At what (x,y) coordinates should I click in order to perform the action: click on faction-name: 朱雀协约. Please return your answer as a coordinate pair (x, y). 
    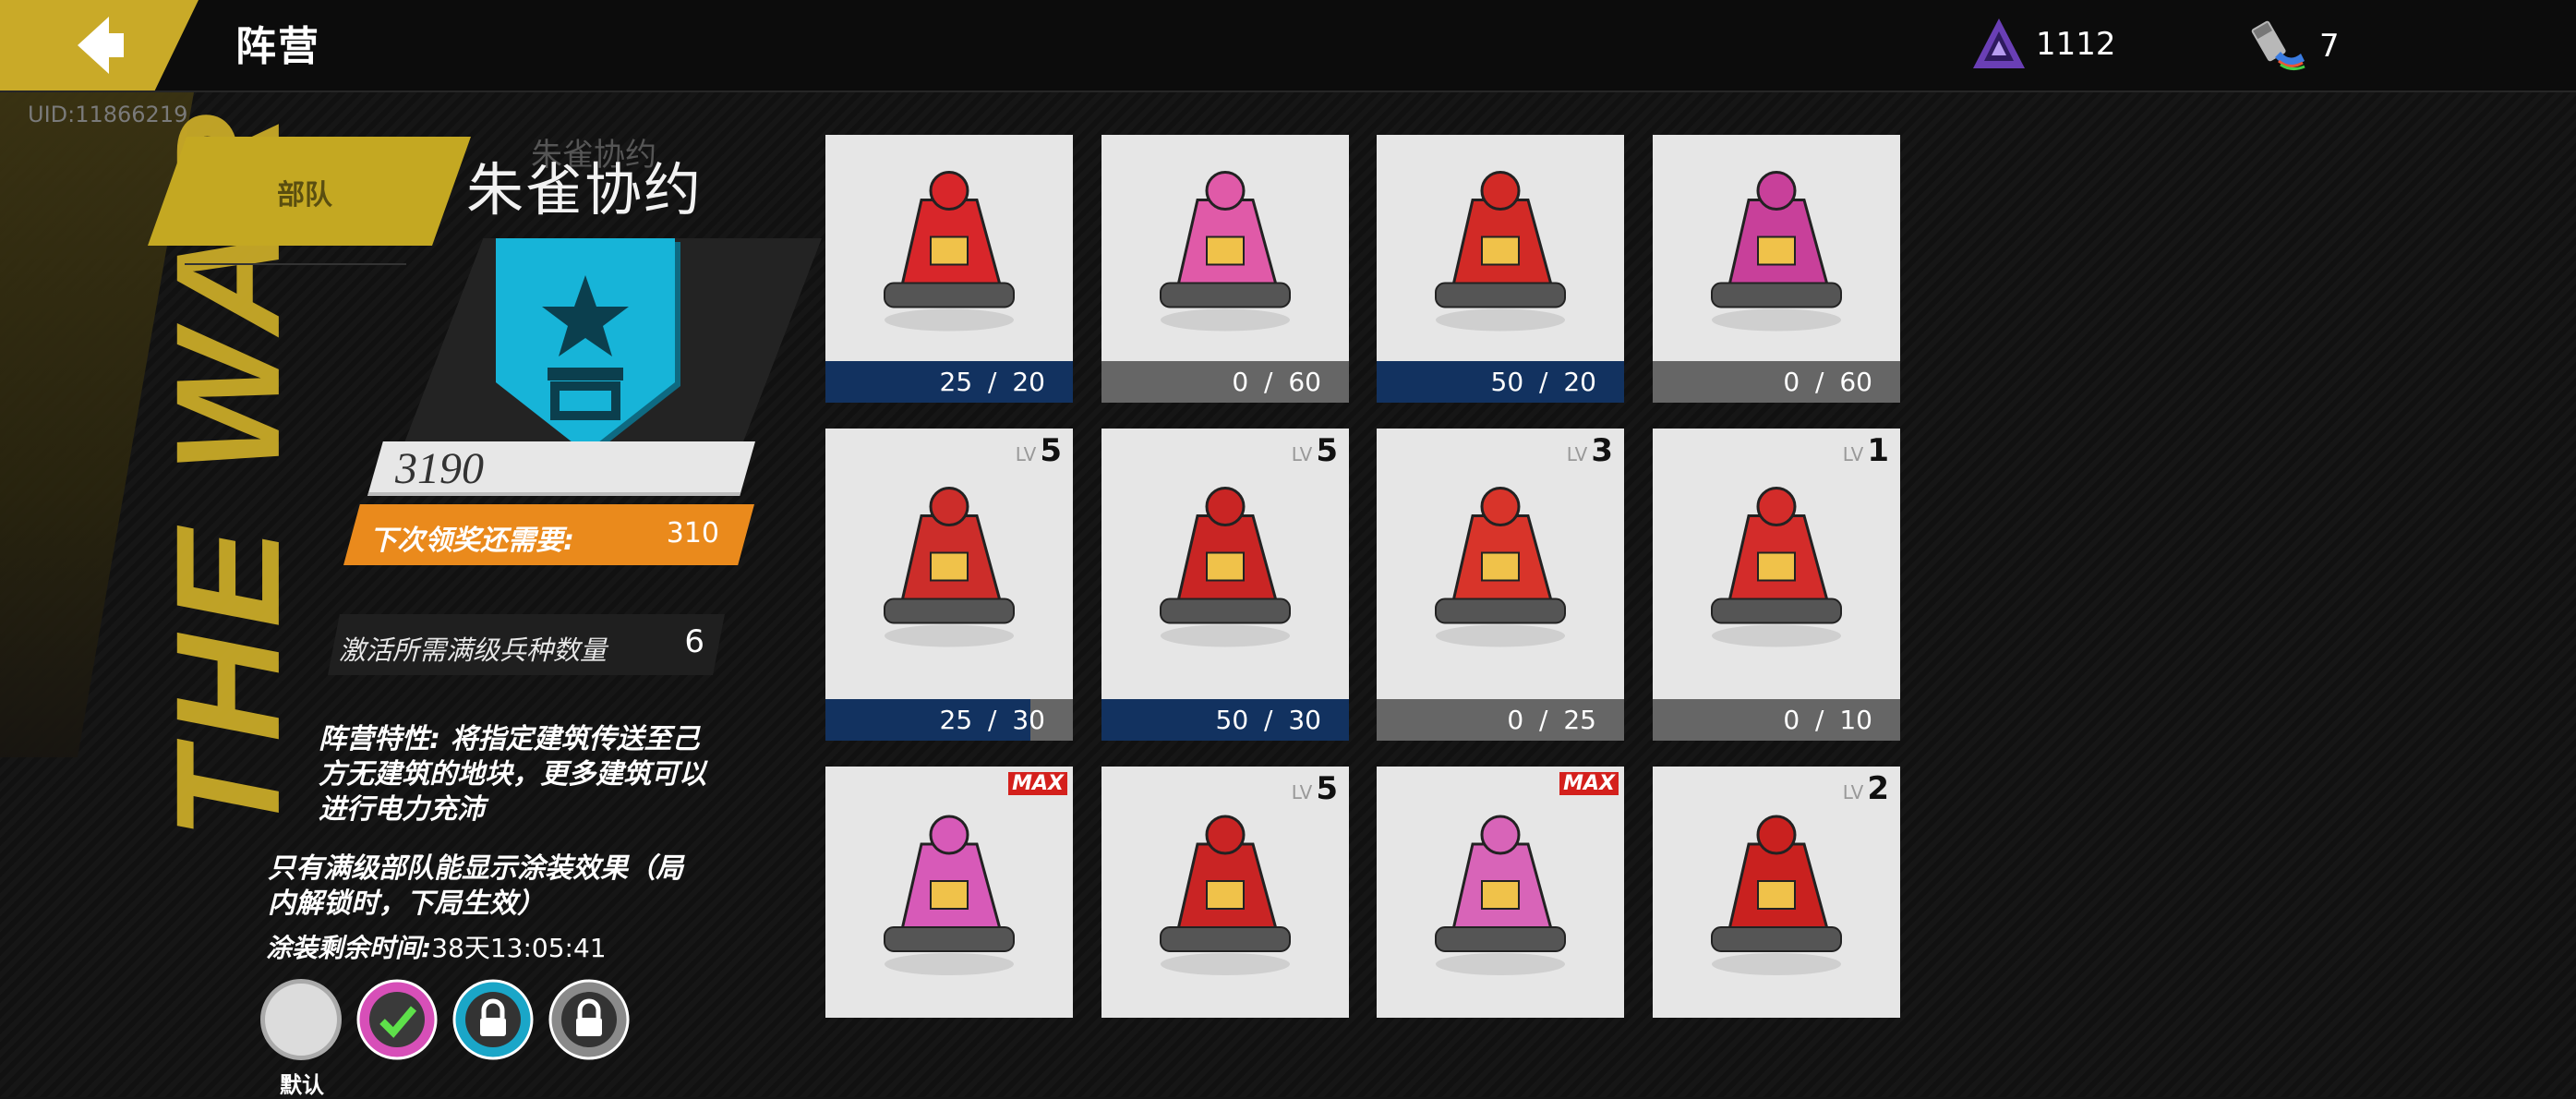
    Looking at the image, I should click on (585, 189).